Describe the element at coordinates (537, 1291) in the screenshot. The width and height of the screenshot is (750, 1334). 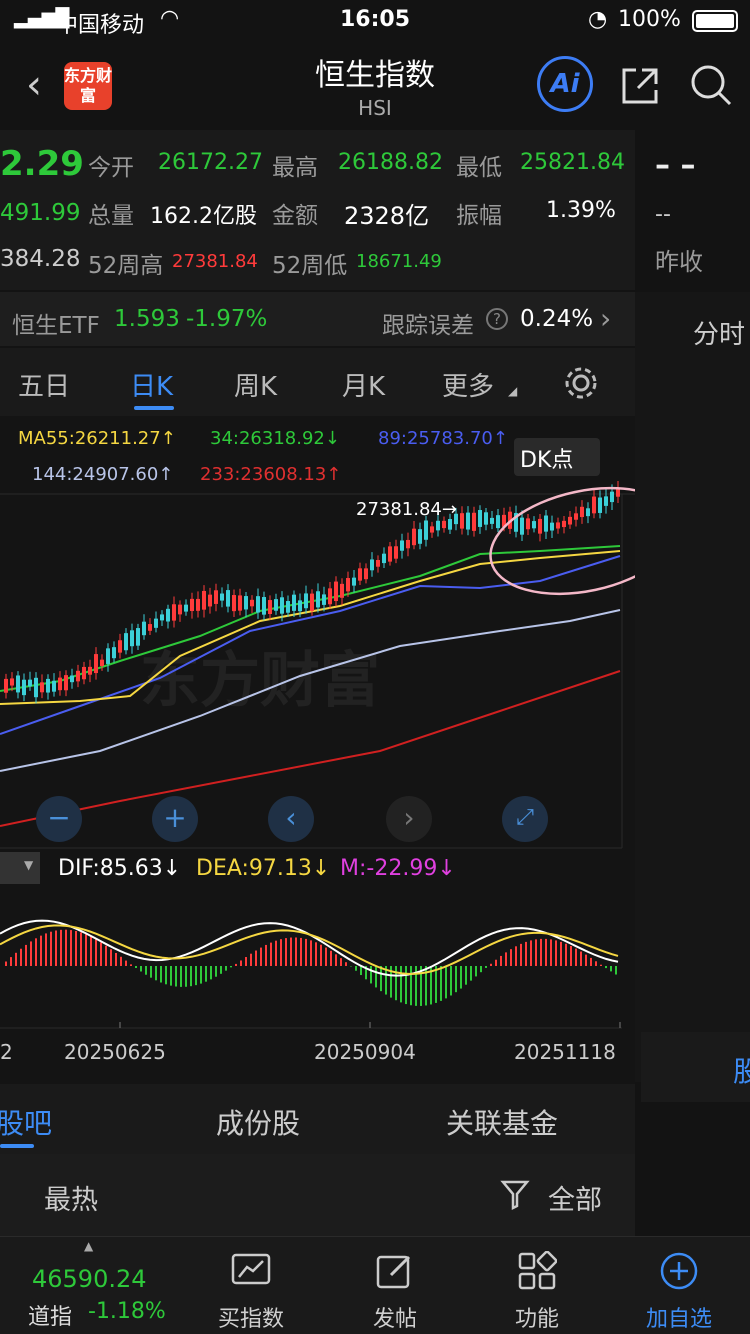
I see `functions-button: 功能` at that location.